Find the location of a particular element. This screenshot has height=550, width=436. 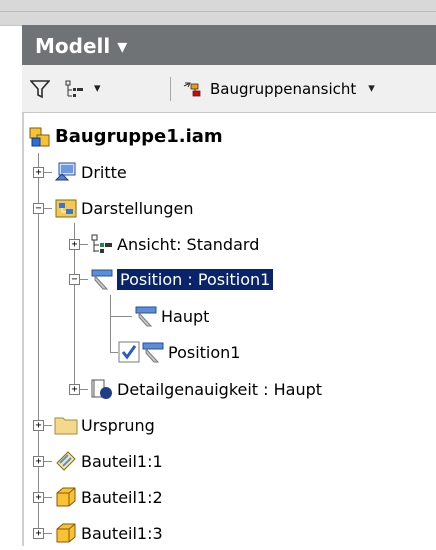

tree-item-ansicht: Ansicht: Standard is located at coordinates (174, 244).